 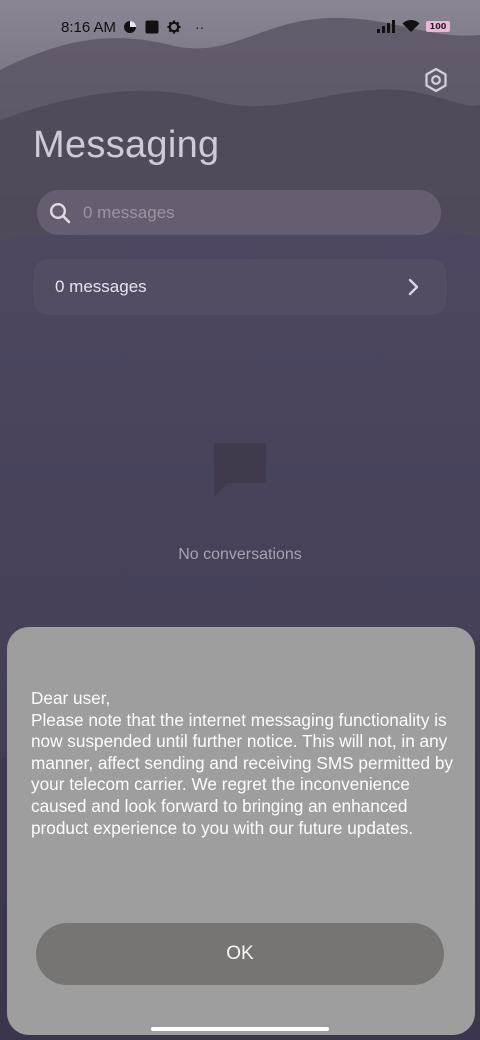 I want to click on data-saver-icon, so click(x=130, y=27).